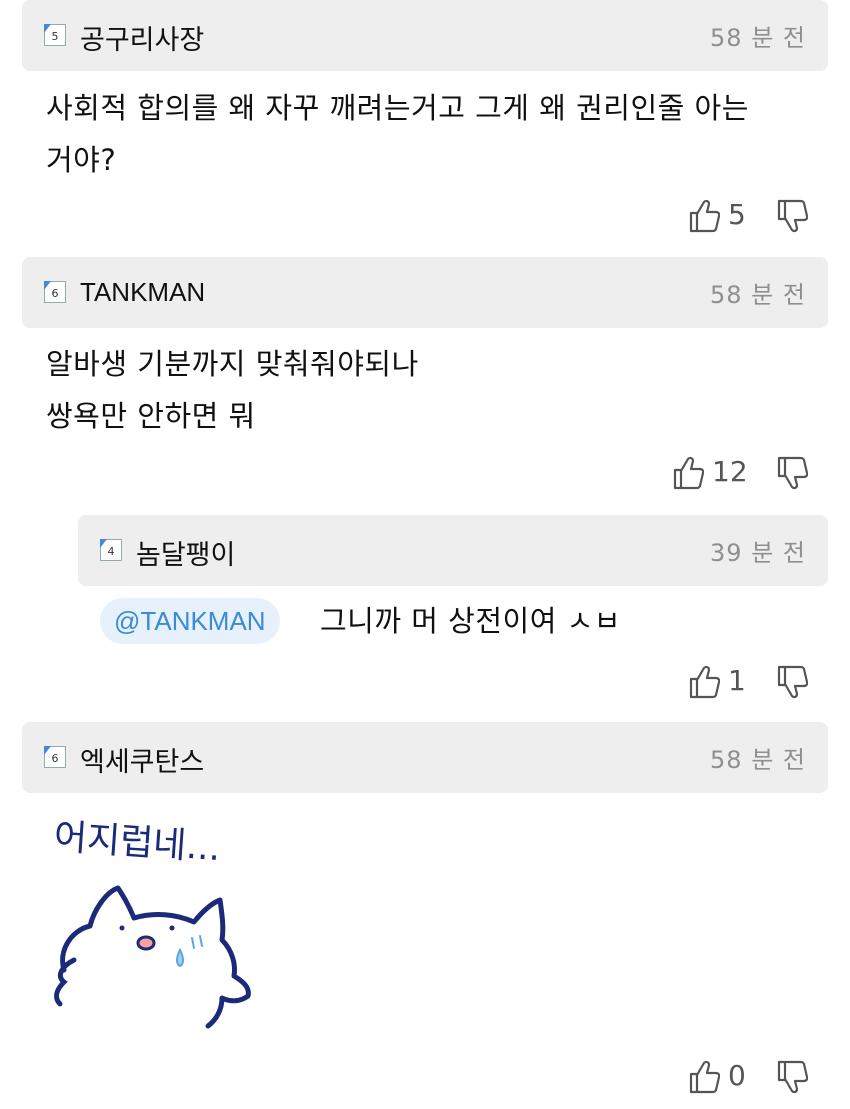 The height and width of the screenshot is (1109, 850). What do you see at coordinates (397, 134) in the screenshot?
I see `comment-text: 사회적 합의를 왜 자꾸 깨려는거고 그게 왜 권리인줄 아는 거야?` at bounding box center [397, 134].